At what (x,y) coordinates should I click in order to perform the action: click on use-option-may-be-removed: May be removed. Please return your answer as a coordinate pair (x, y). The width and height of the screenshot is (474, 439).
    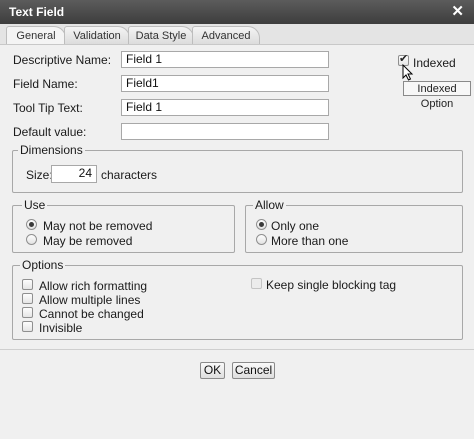
    Looking at the image, I should click on (88, 241).